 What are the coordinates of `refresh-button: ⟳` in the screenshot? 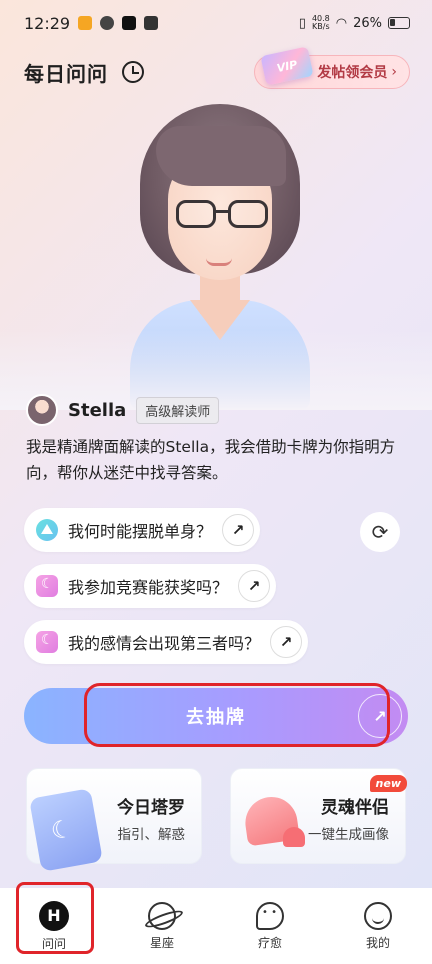 It's located at (380, 532).